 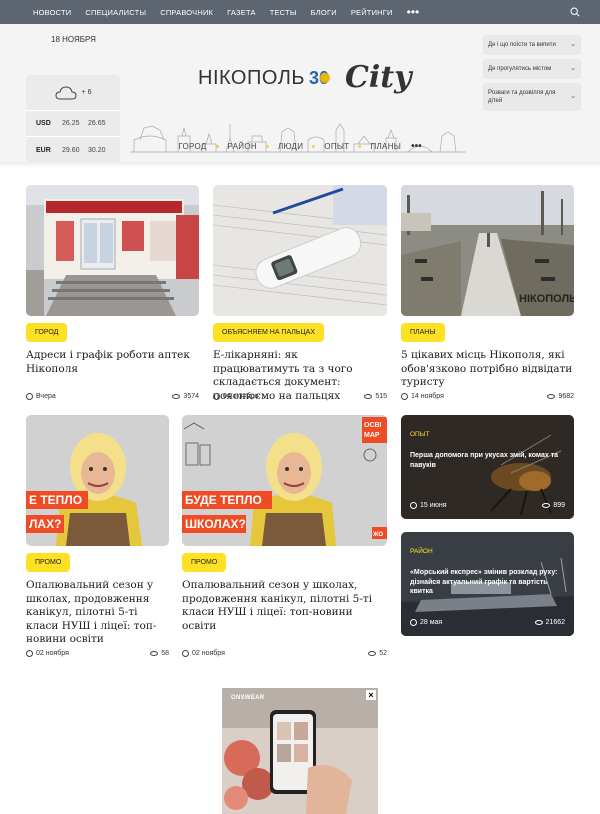 I want to click on article-views: 52, so click(x=377, y=653).